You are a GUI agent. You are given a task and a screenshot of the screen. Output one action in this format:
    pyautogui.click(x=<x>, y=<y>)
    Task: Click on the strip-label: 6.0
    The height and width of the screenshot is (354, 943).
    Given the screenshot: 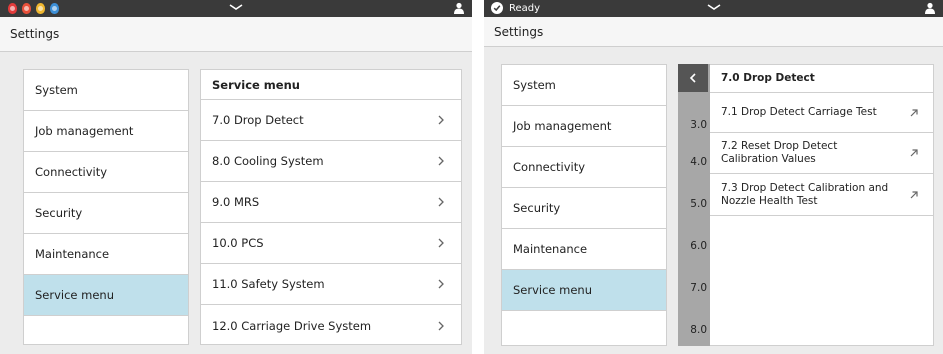 What is the action you would take?
    pyautogui.click(x=698, y=246)
    